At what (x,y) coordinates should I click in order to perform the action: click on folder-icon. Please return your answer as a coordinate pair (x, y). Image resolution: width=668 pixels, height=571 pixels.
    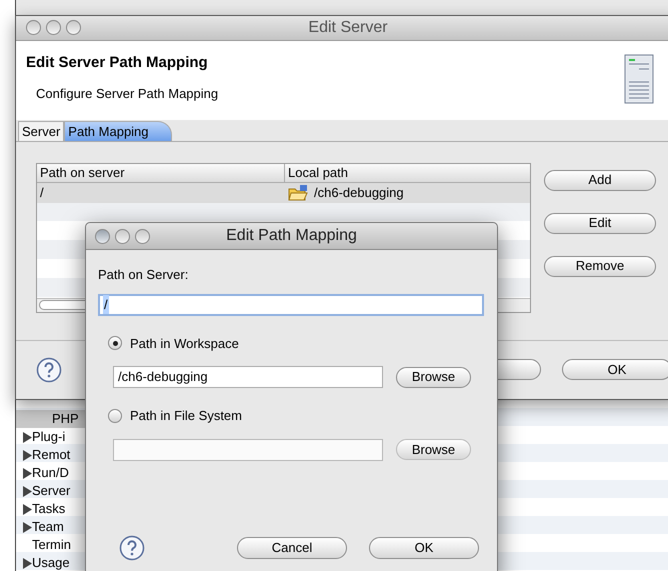
    Looking at the image, I should click on (298, 192).